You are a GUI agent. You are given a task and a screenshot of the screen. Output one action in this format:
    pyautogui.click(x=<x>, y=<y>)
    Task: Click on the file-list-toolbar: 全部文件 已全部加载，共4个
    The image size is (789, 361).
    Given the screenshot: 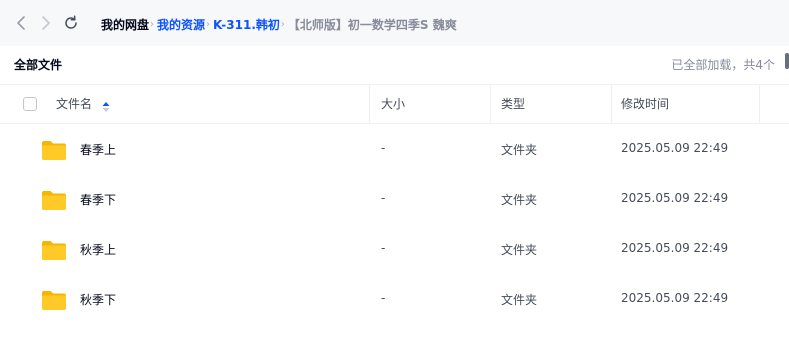 What is the action you would take?
    pyautogui.click(x=394, y=65)
    